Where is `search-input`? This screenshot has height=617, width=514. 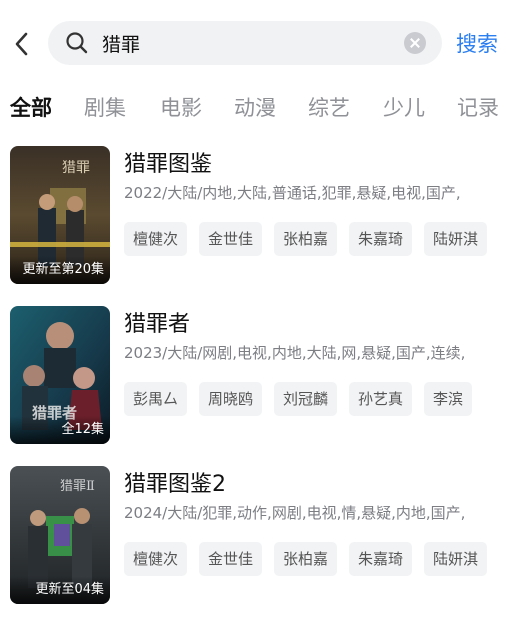 search-input is located at coordinates (247, 43).